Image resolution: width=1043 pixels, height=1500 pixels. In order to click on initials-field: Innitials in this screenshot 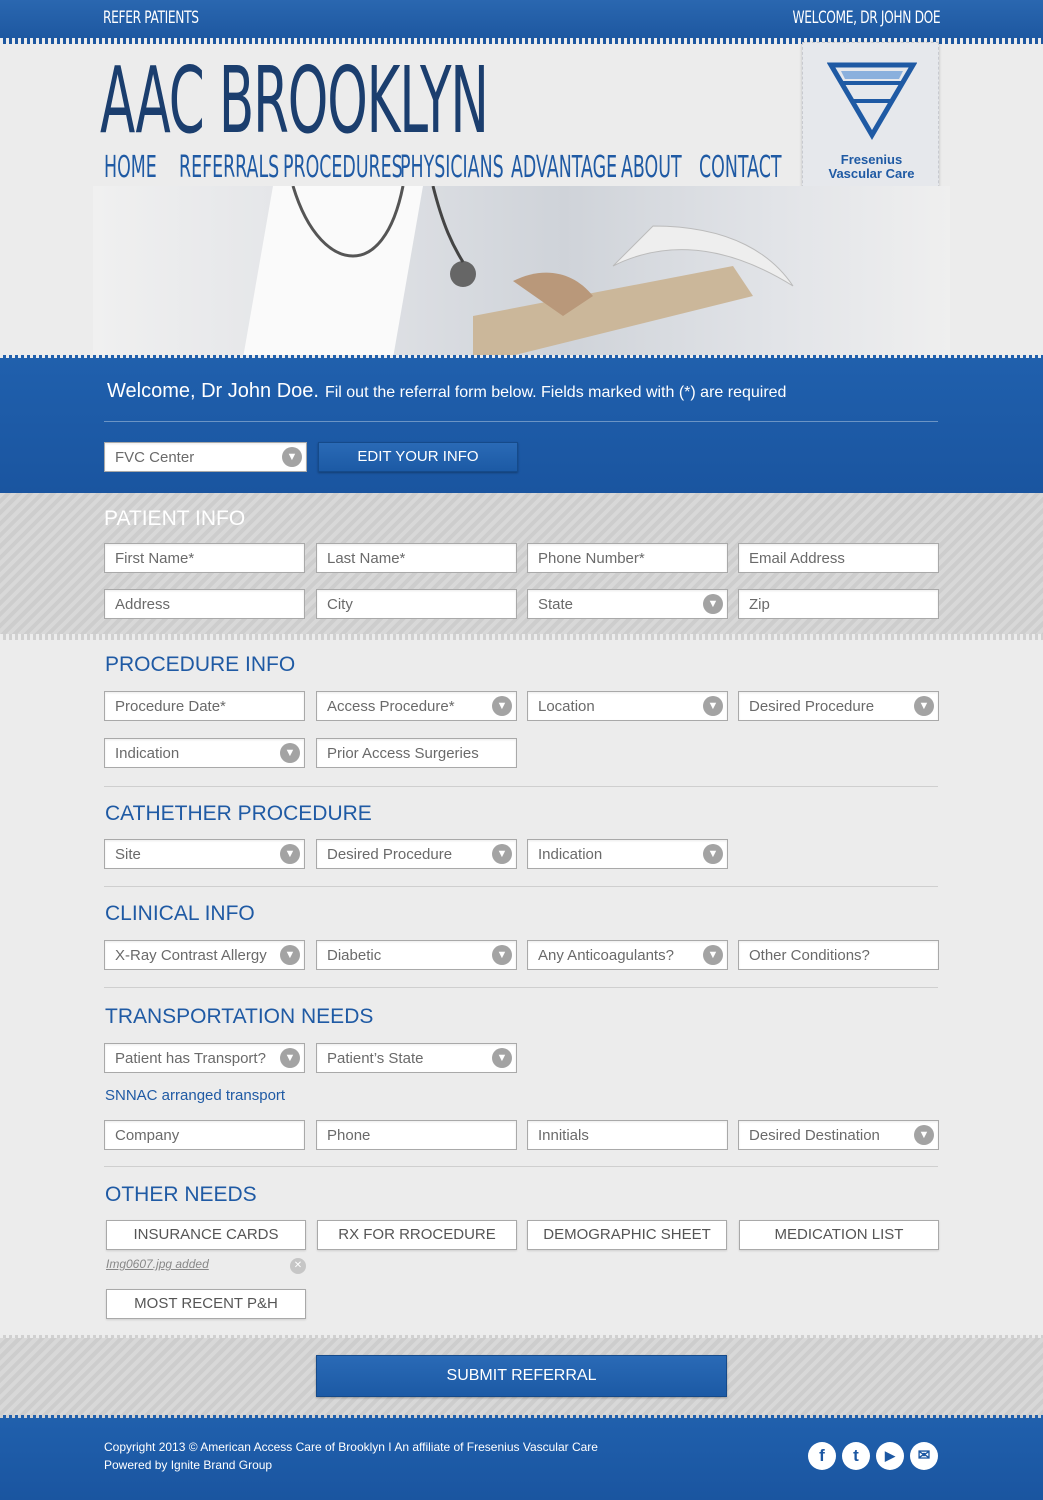, I will do `click(627, 1135)`.